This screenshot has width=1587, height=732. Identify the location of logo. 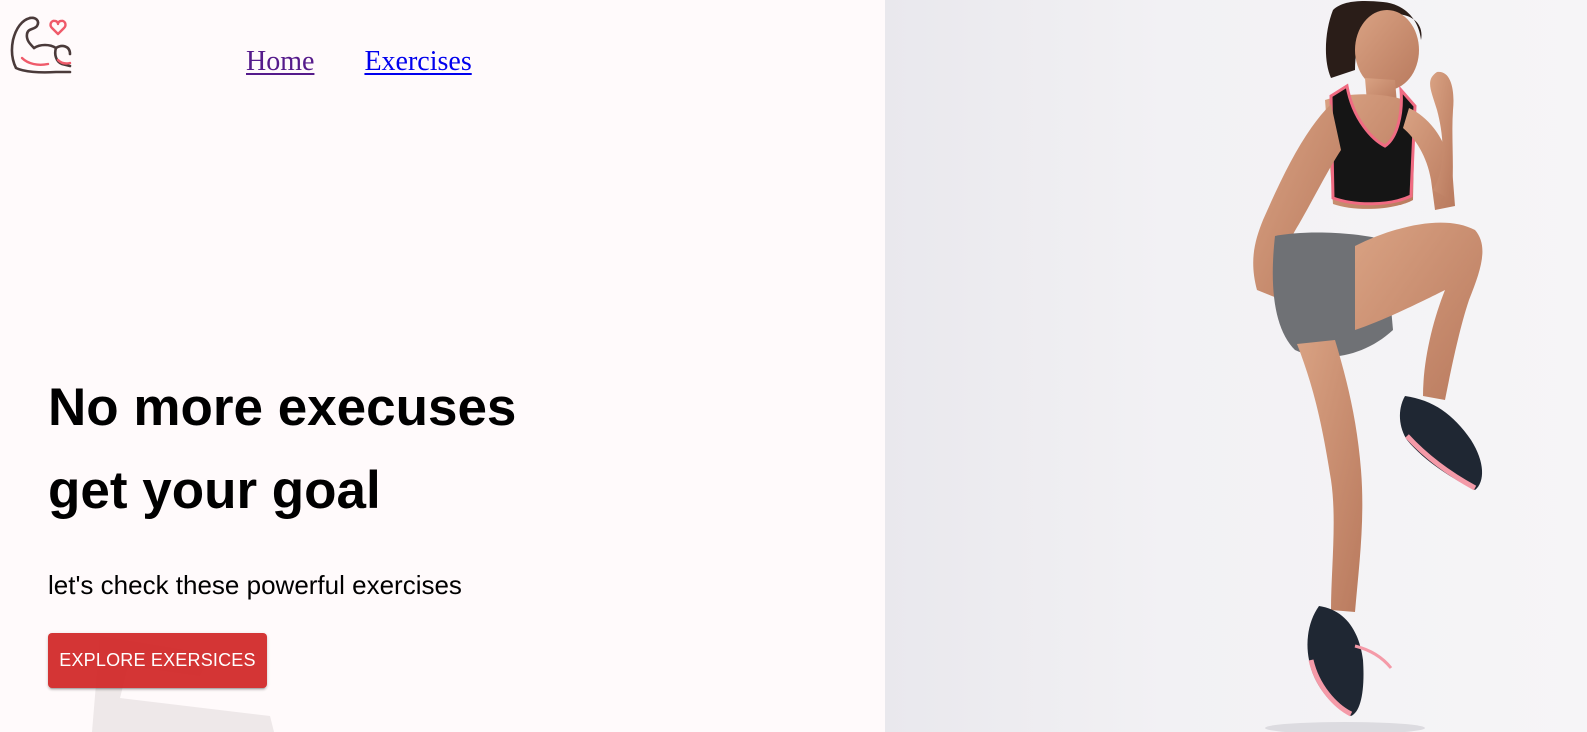
(41, 45).